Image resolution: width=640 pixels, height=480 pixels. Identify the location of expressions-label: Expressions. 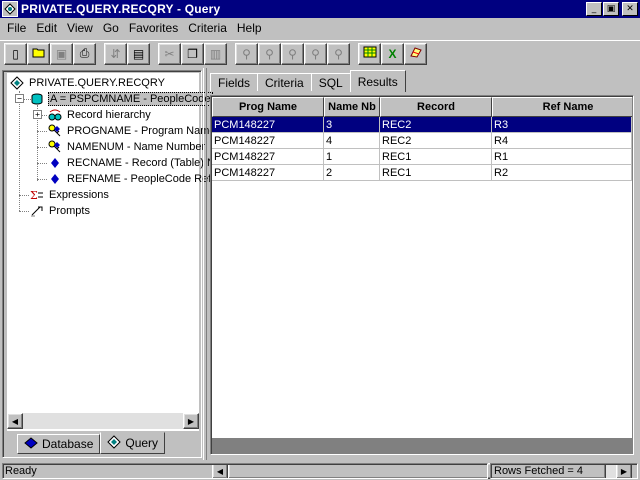
(79, 195).